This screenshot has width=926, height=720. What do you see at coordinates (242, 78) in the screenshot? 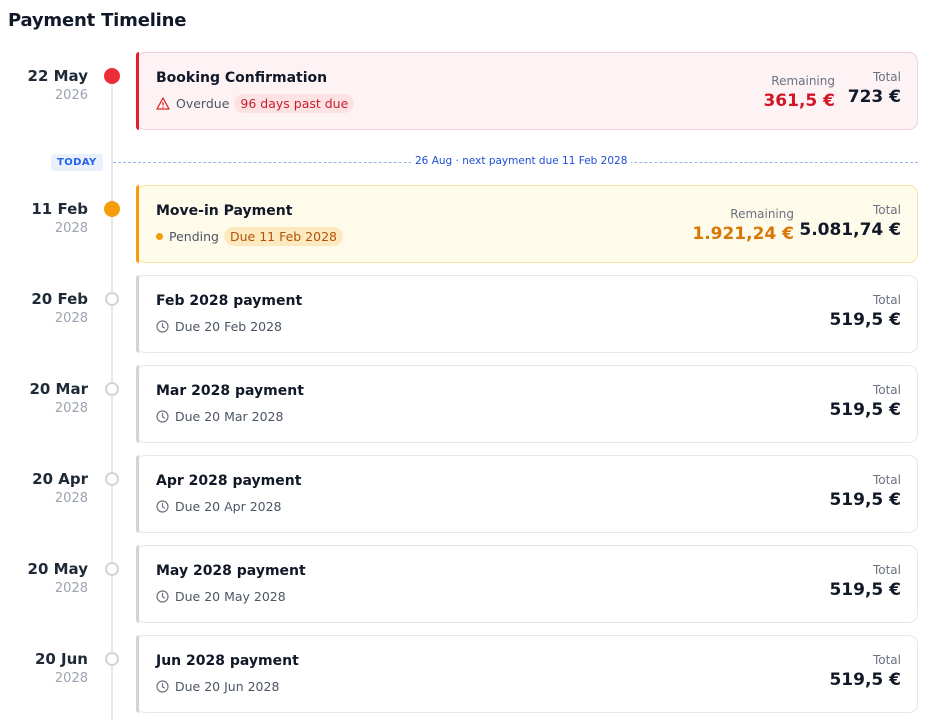
I see `payment-title: Booking Confirmation` at bounding box center [242, 78].